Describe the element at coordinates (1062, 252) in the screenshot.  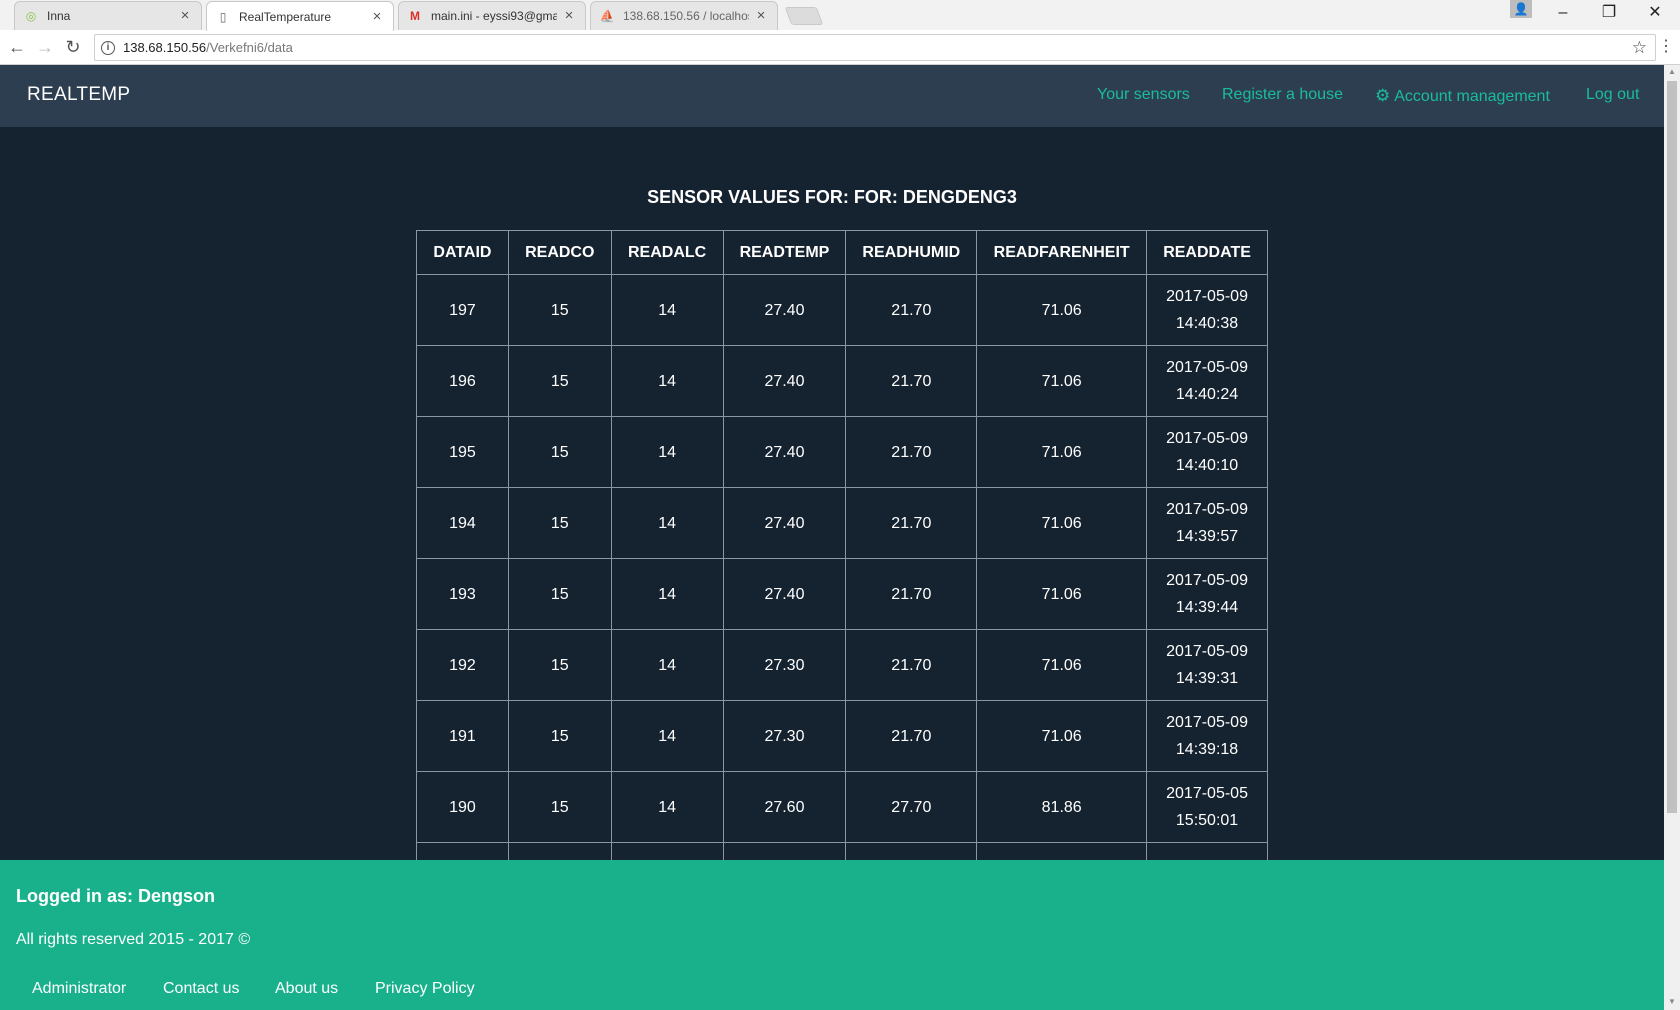
I see `column-header: READFARENHEIT` at that location.